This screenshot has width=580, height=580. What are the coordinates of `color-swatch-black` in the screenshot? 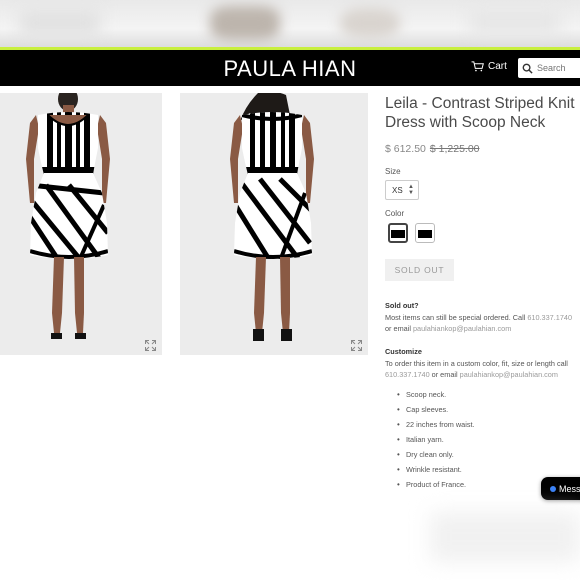 It's located at (425, 233).